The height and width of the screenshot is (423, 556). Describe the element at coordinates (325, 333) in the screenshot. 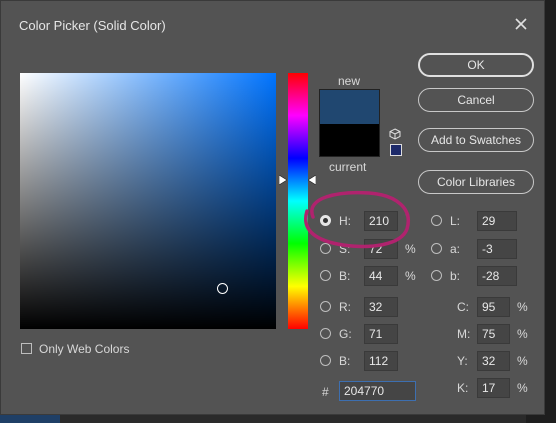

I see `green-radio` at that location.